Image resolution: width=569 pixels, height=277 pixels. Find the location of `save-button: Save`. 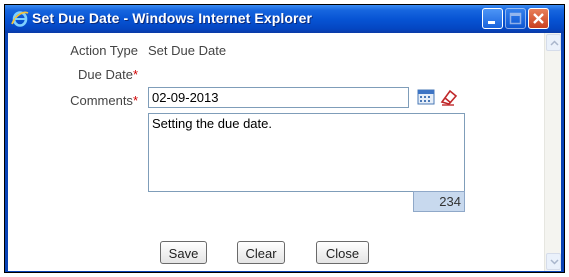

save-button: Save is located at coordinates (183, 252).